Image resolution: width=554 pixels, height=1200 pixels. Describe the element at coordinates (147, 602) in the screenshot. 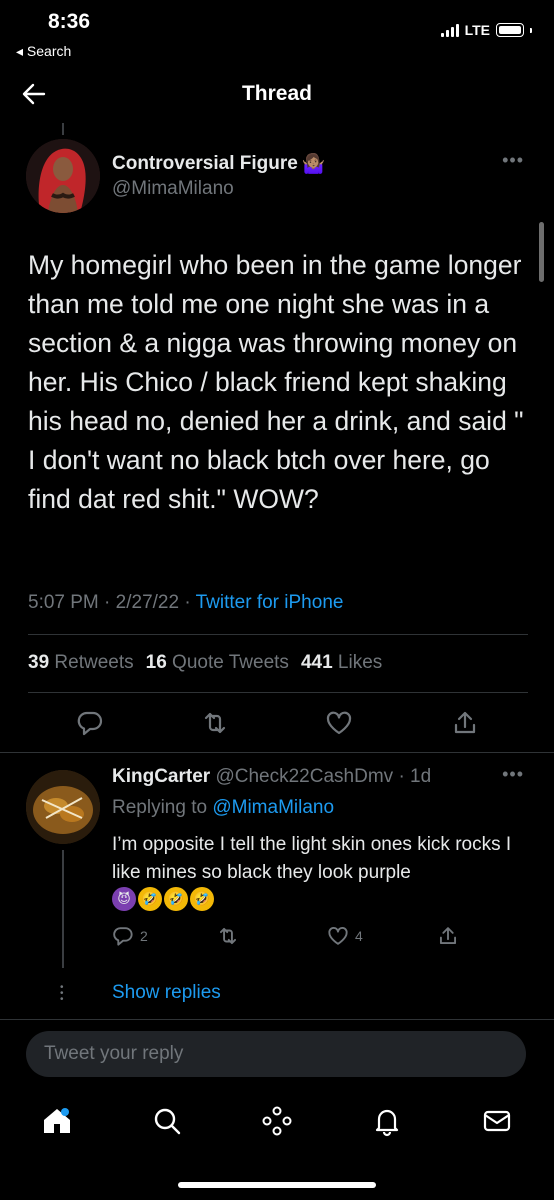

I see `tweet-date: 2/27/22` at that location.